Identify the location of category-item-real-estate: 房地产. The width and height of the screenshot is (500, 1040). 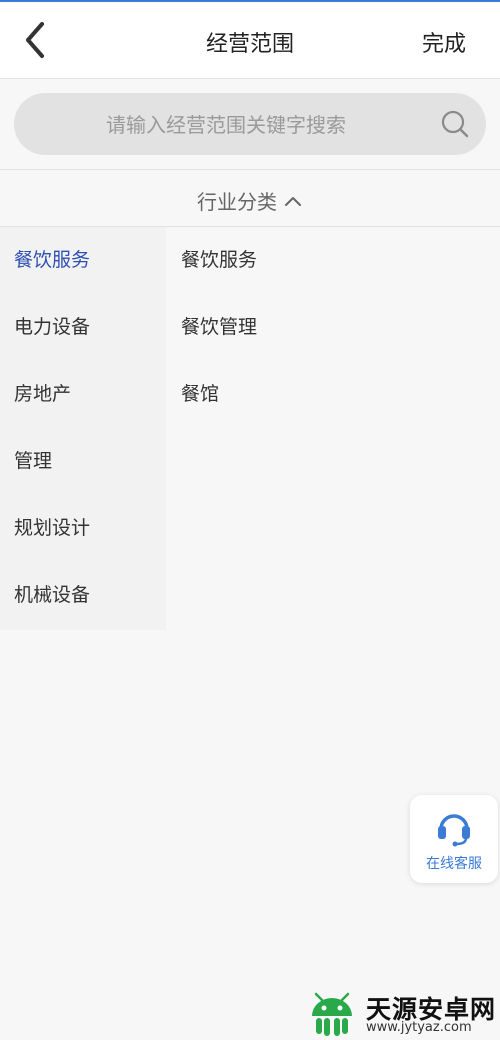
(83, 394).